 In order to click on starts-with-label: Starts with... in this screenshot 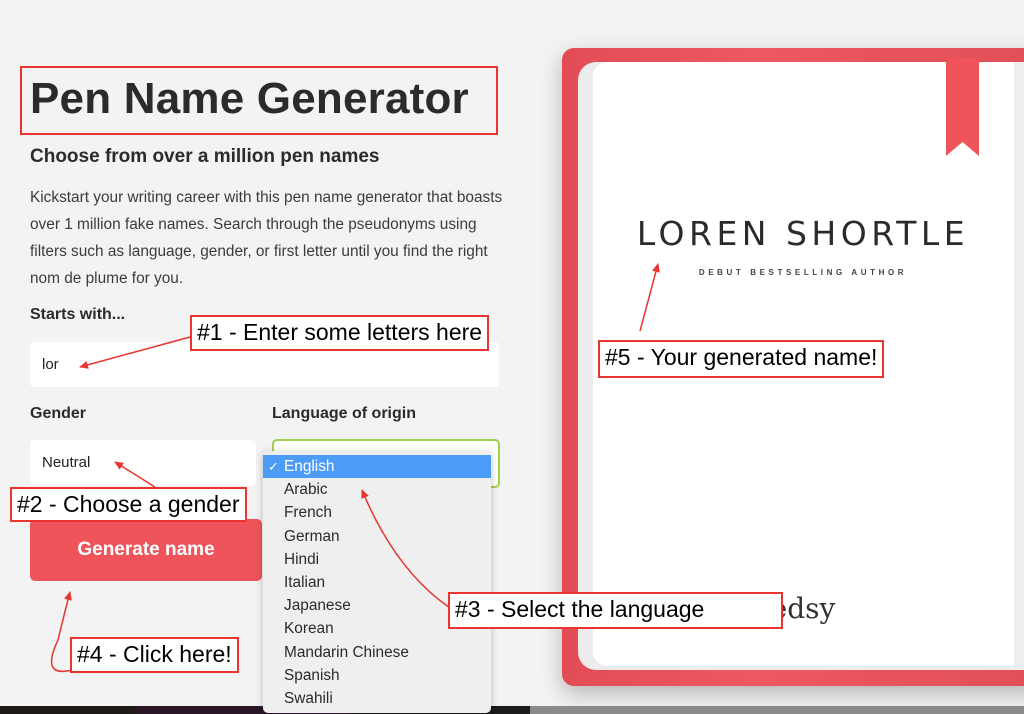, I will do `click(78, 314)`.